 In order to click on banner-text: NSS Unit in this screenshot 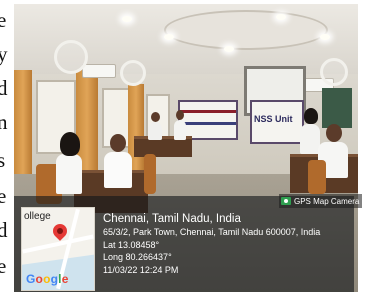, I will do `click(273, 119)`.